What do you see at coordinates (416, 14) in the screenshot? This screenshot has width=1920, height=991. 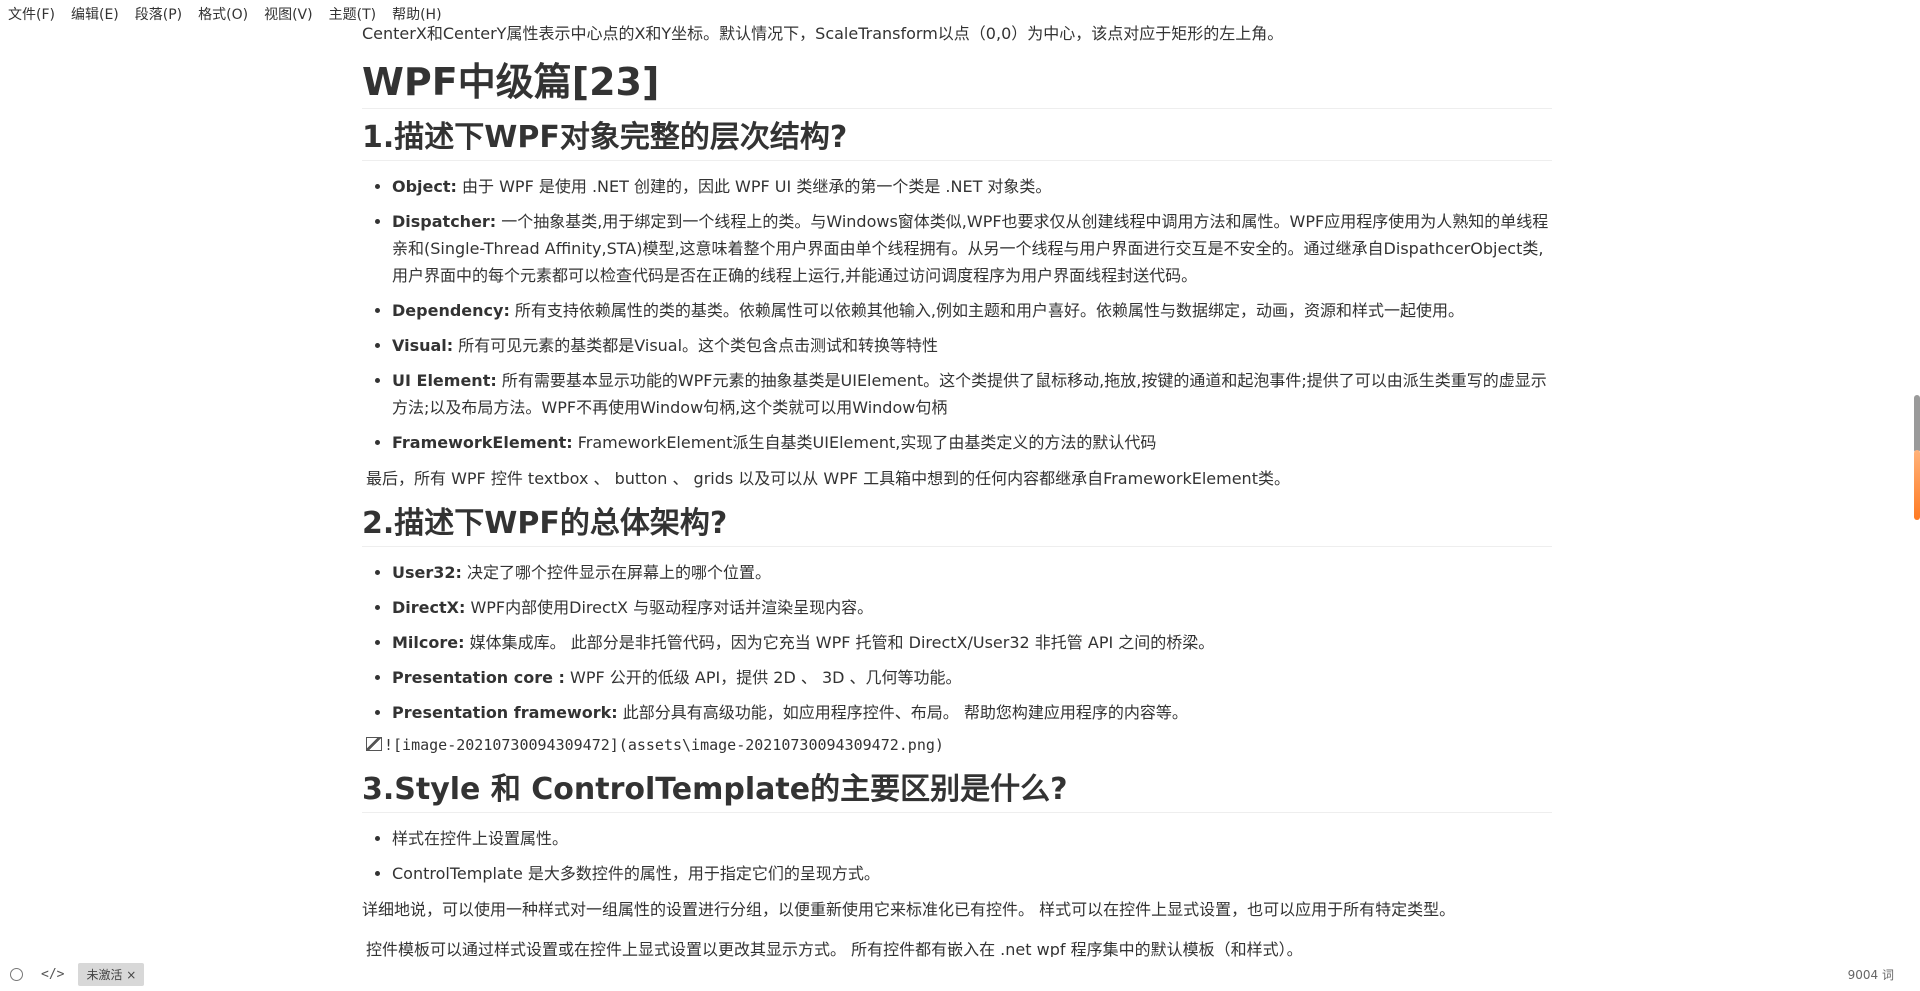 I see `menu-help: 帮助(H)` at bounding box center [416, 14].